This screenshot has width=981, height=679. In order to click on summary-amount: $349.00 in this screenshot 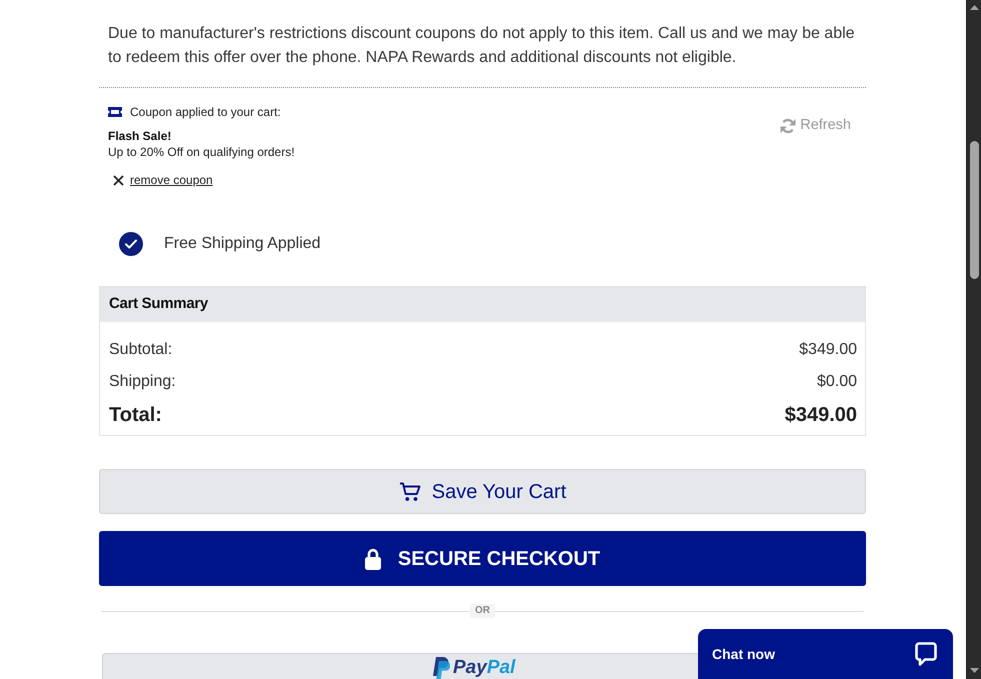, I will do `click(828, 350)`.